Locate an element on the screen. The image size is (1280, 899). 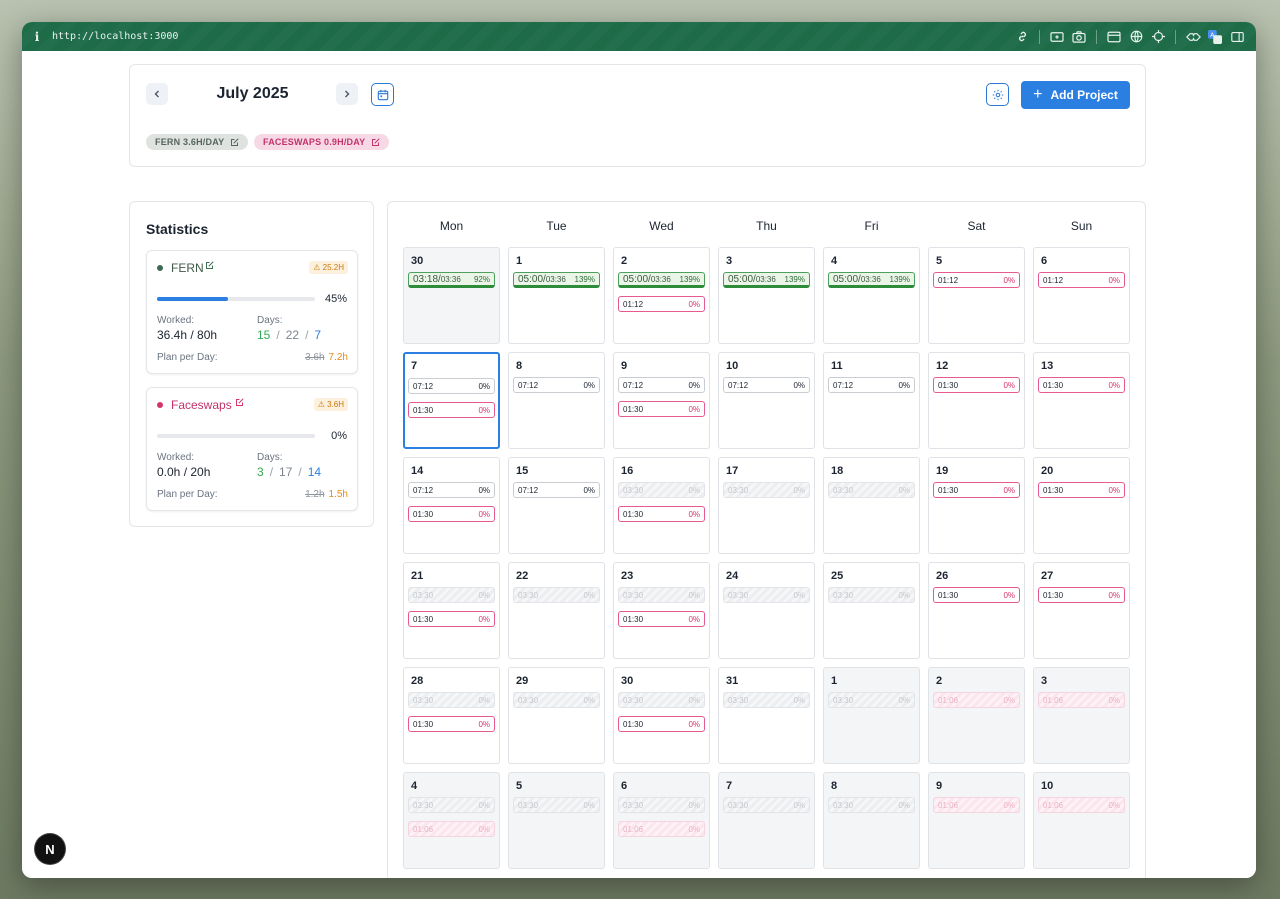
day-cell: 11 07:12 0% is located at coordinates (871, 400).